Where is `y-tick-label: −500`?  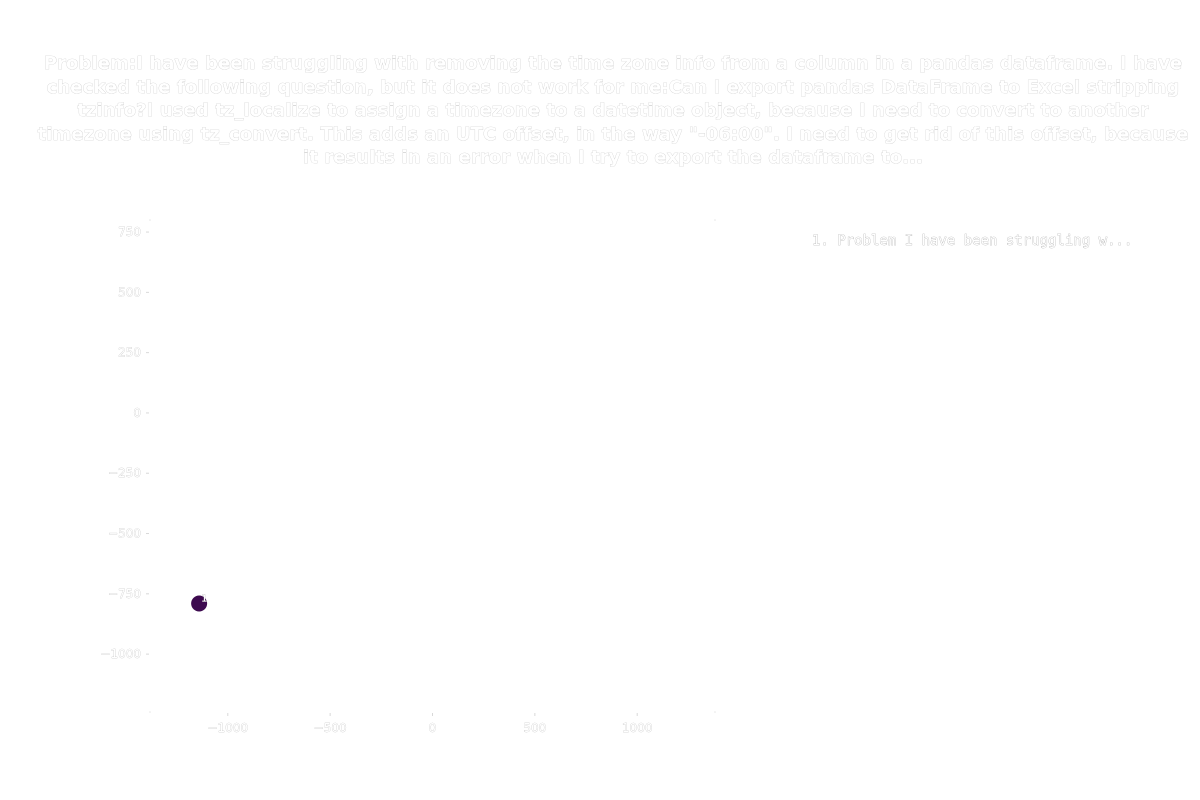
y-tick-label: −500 is located at coordinates (124, 534).